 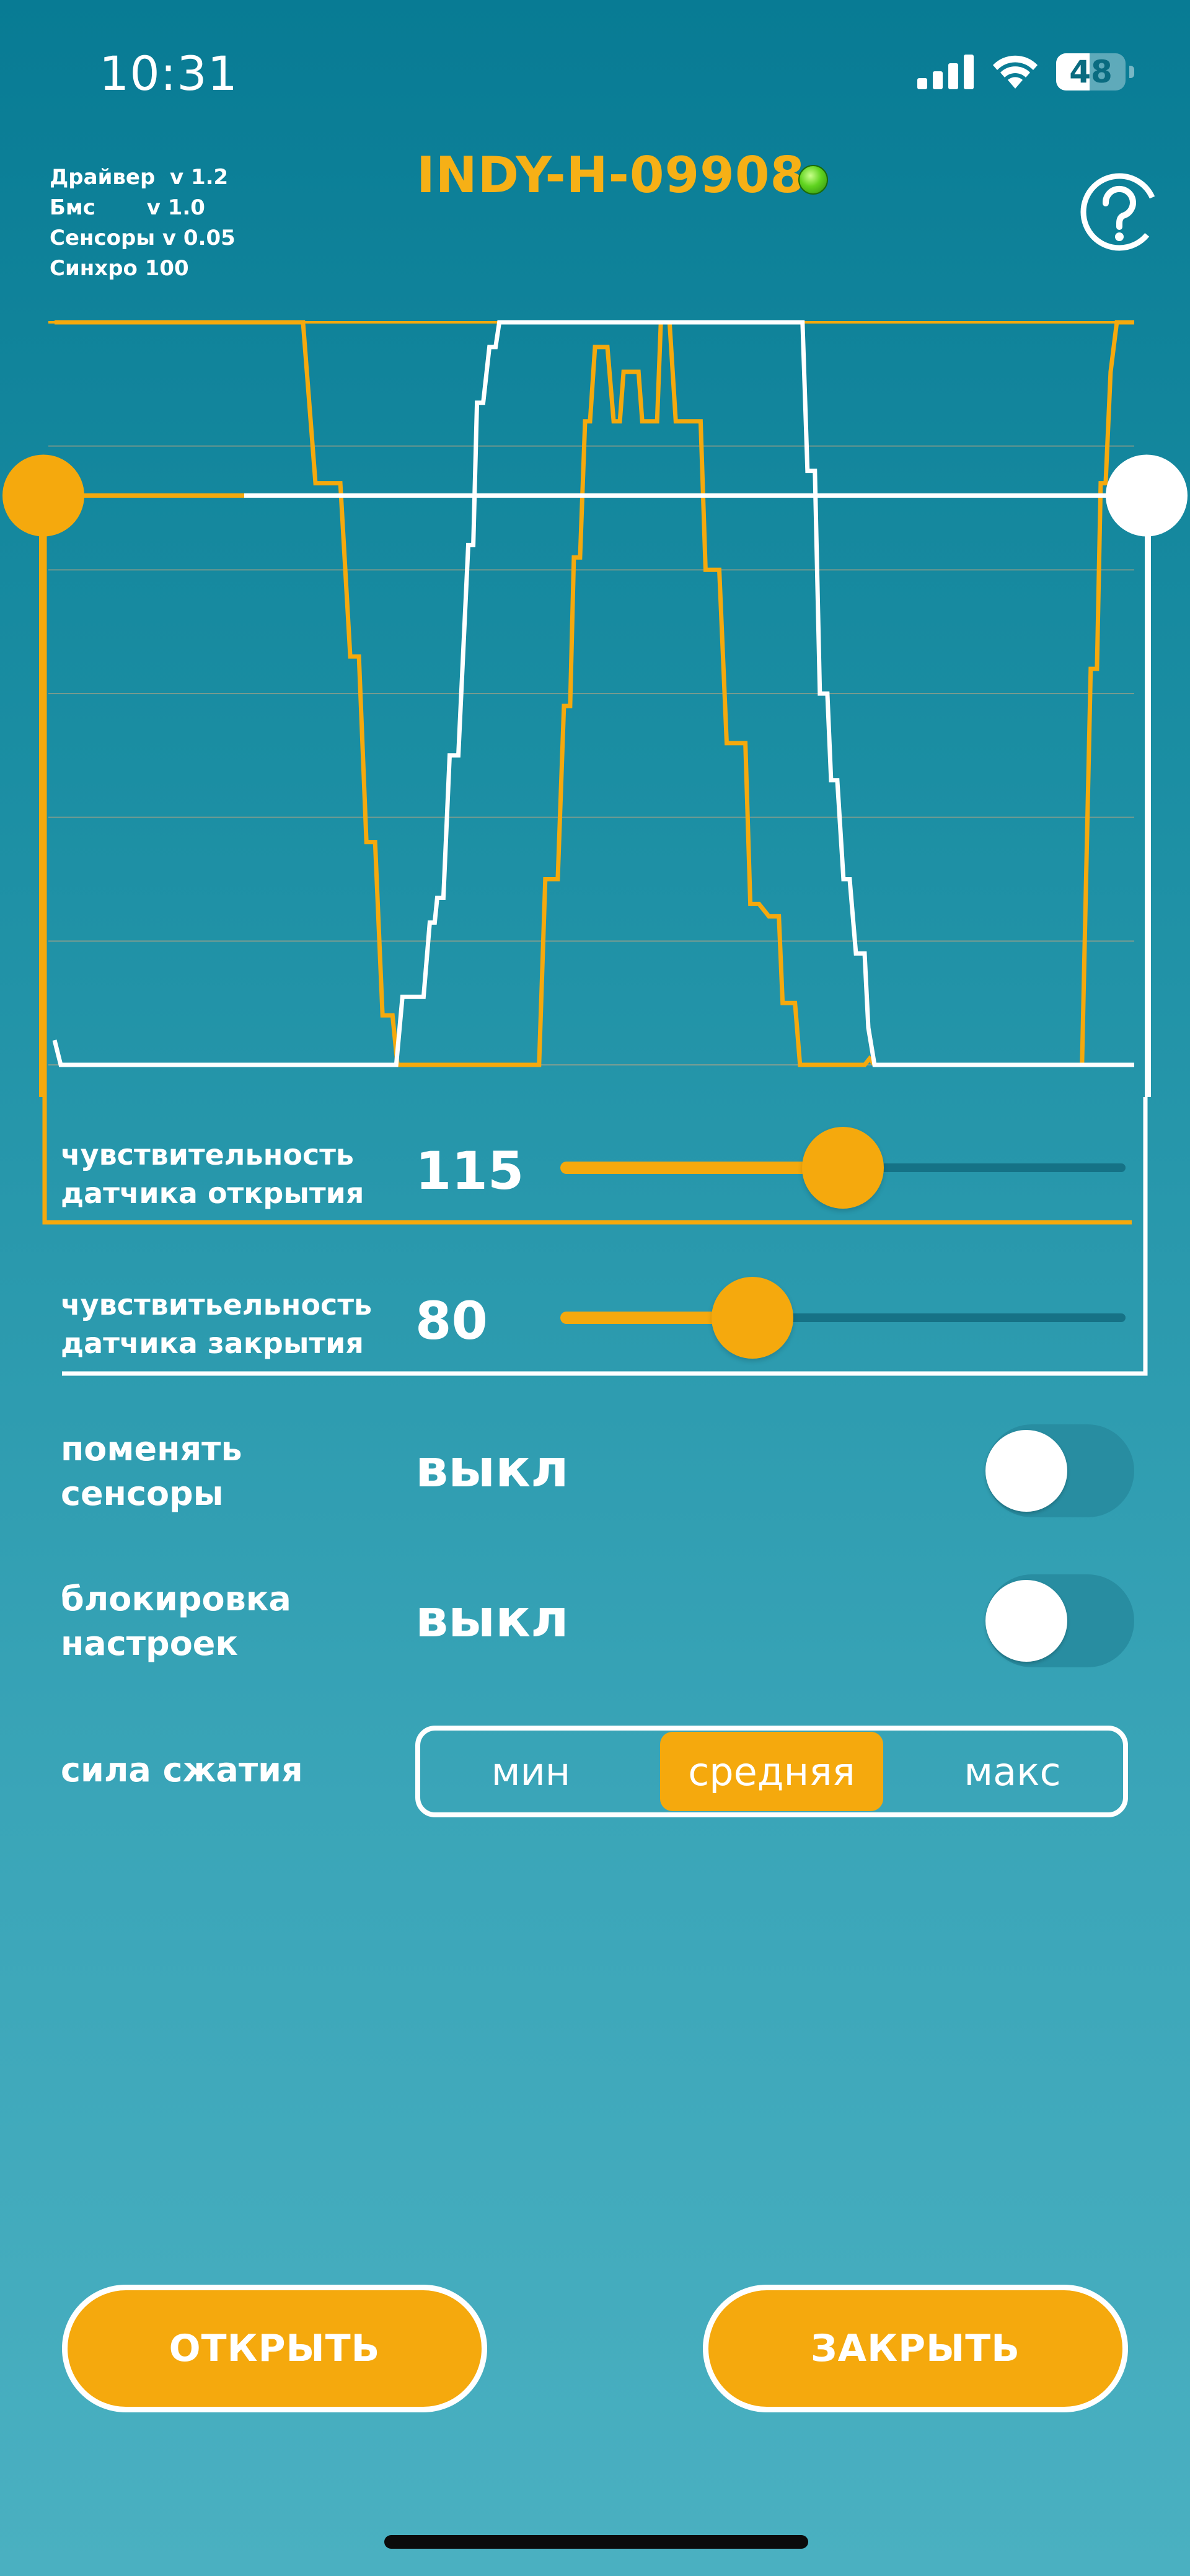 What do you see at coordinates (1012, 1771) in the screenshot?
I see `grip-force-option-max: макс` at bounding box center [1012, 1771].